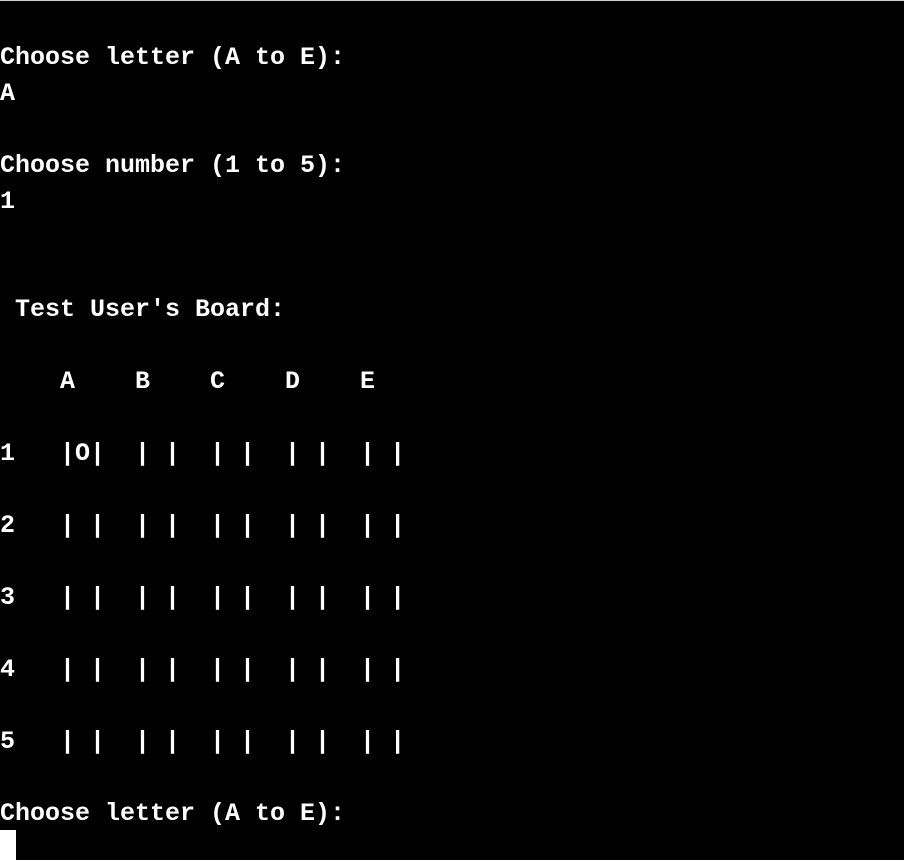 The height and width of the screenshot is (860, 904). What do you see at coordinates (173, 813) in the screenshot?
I see `prompt-letter-current: Choose letter (A to E):` at bounding box center [173, 813].